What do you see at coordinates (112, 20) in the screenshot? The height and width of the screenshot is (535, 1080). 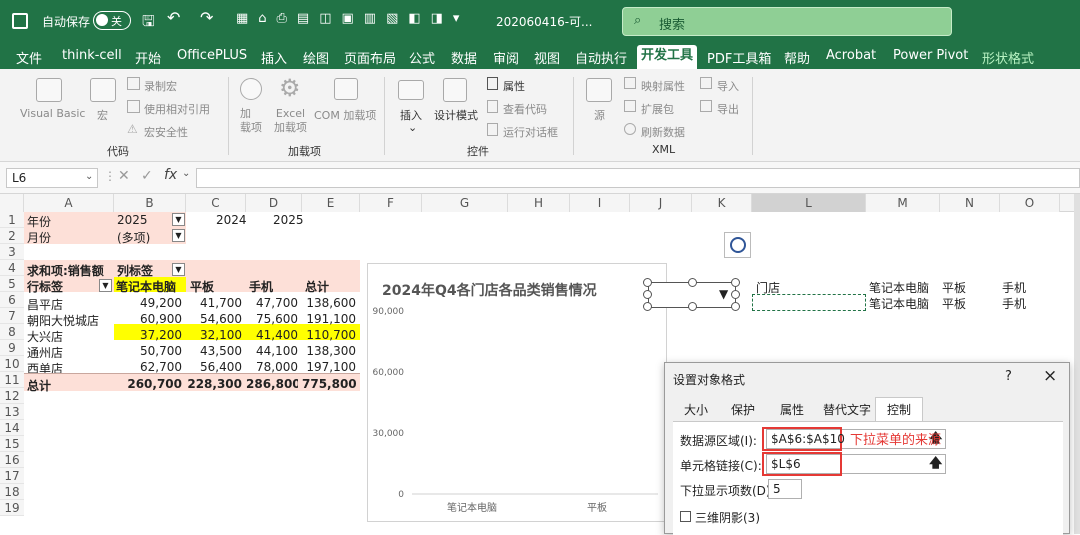 I see `autosave-toggle: 关` at bounding box center [112, 20].